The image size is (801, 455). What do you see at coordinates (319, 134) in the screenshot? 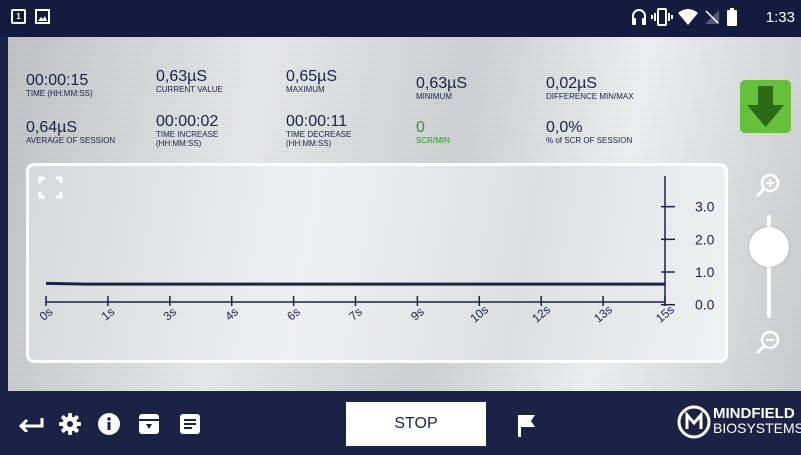
I see `stat-label: TIME DECREASE` at bounding box center [319, 134].